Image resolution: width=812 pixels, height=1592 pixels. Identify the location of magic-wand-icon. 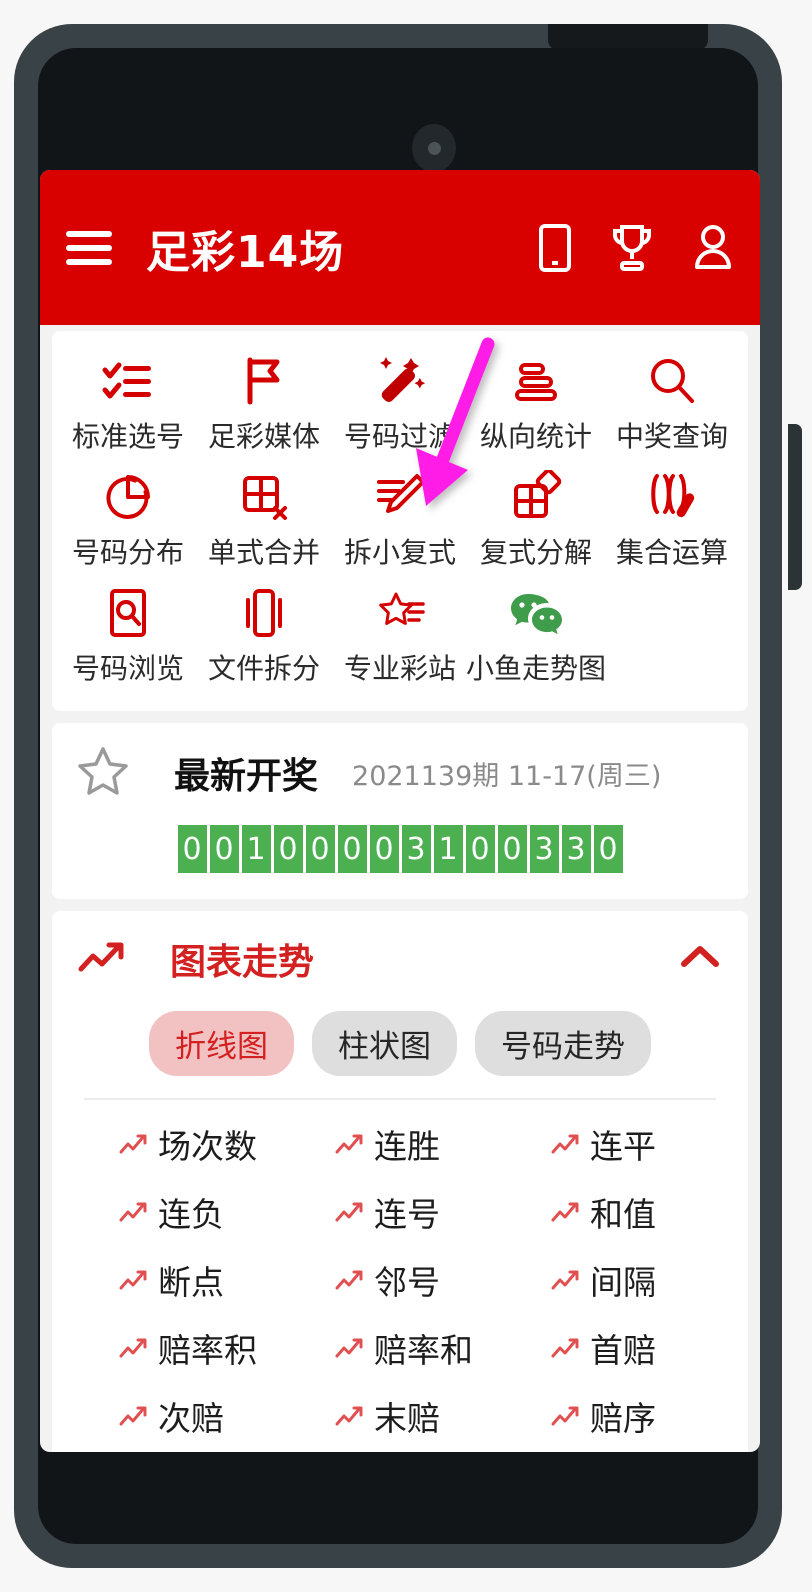
(400, 381).